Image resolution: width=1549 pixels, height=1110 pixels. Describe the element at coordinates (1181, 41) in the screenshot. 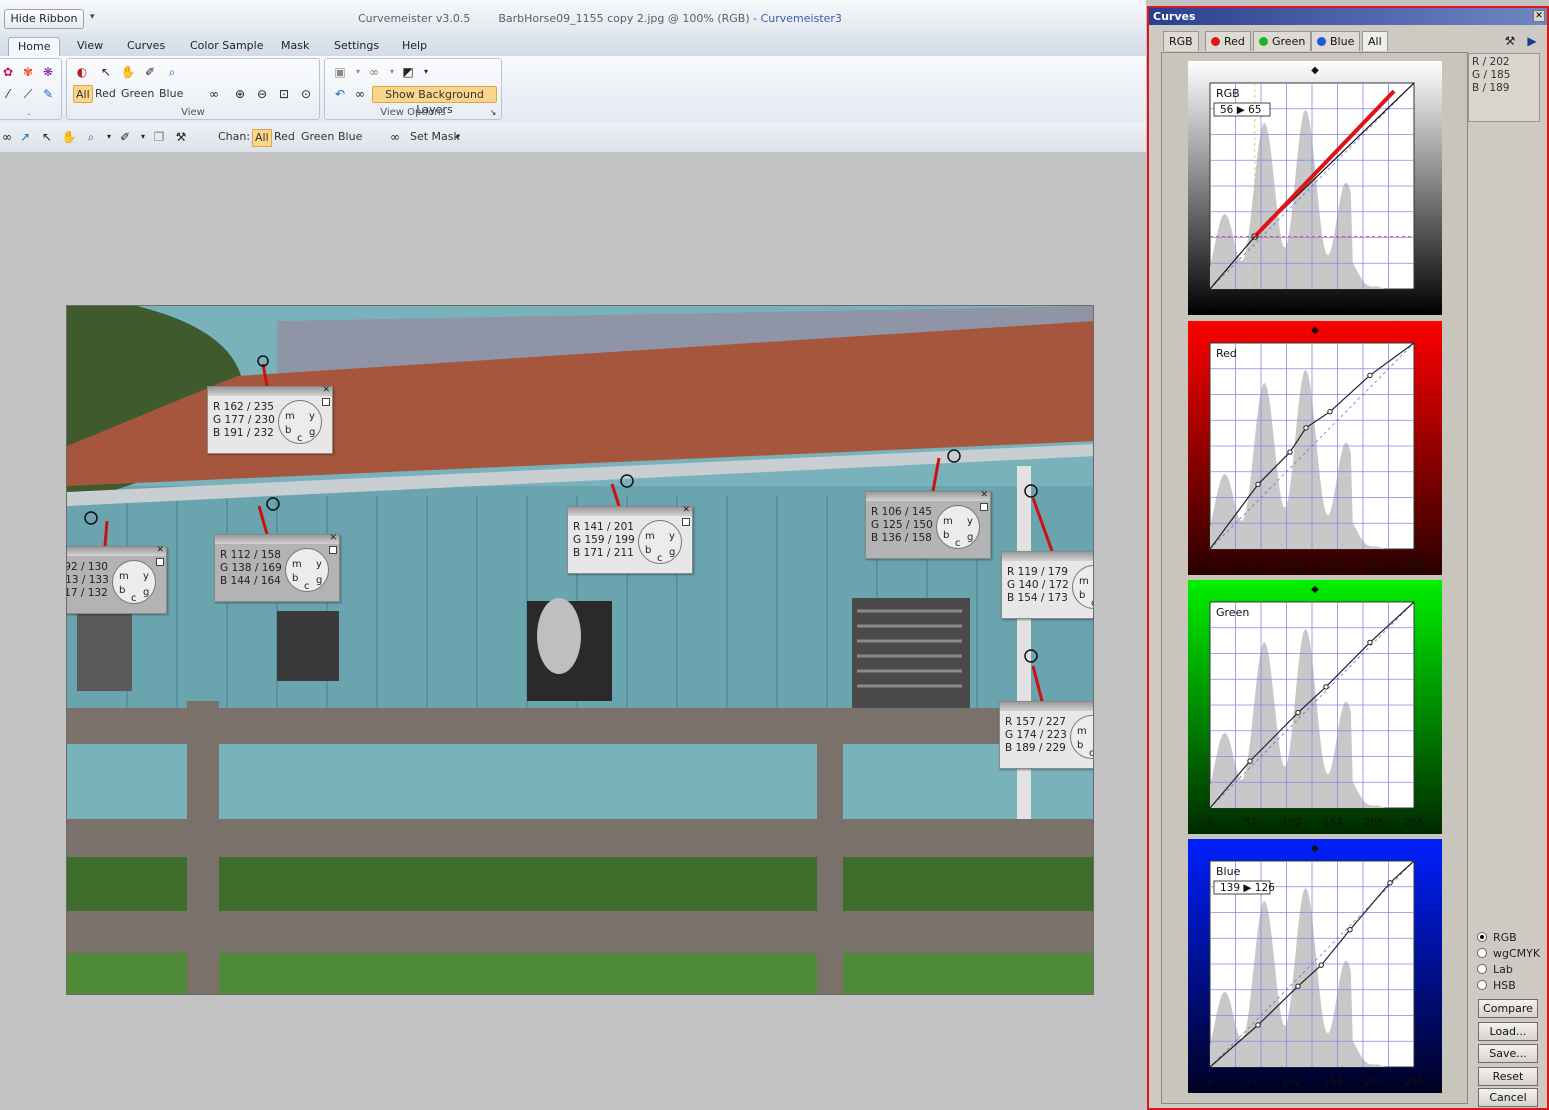

I see `curves-tab-rgb: RGB` at that location.